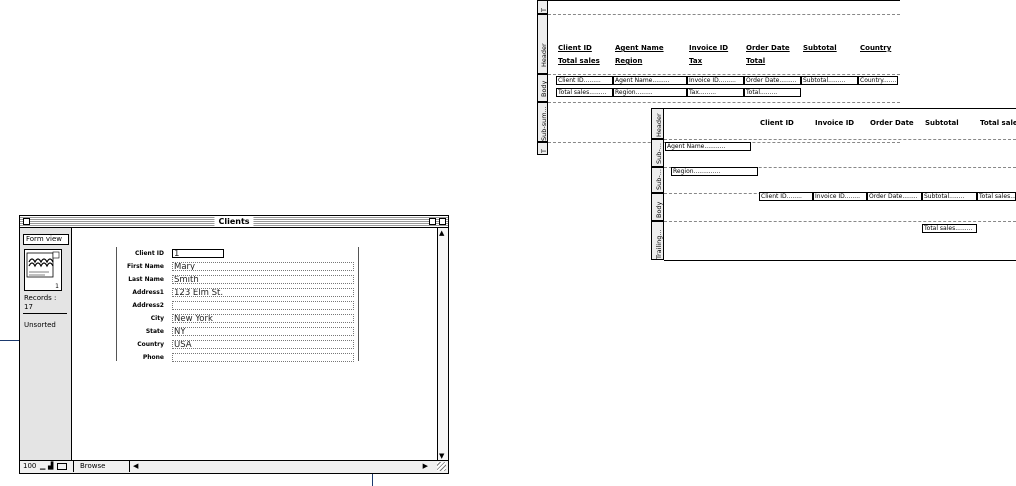 Image resolution: width=1016 pixels, height=486 pixels. What do you see at coordinates (358, 304) in the screenshot?
I see `form-field-border-right` at bounding box center [358, 304].